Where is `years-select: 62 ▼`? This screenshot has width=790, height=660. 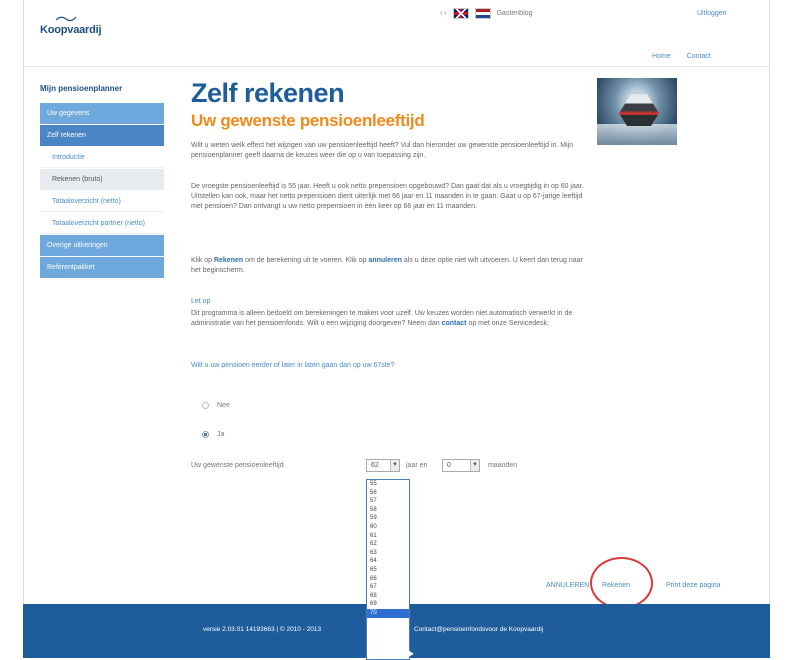 years-select: 62 ▼ is located at coordinates (383, 465).